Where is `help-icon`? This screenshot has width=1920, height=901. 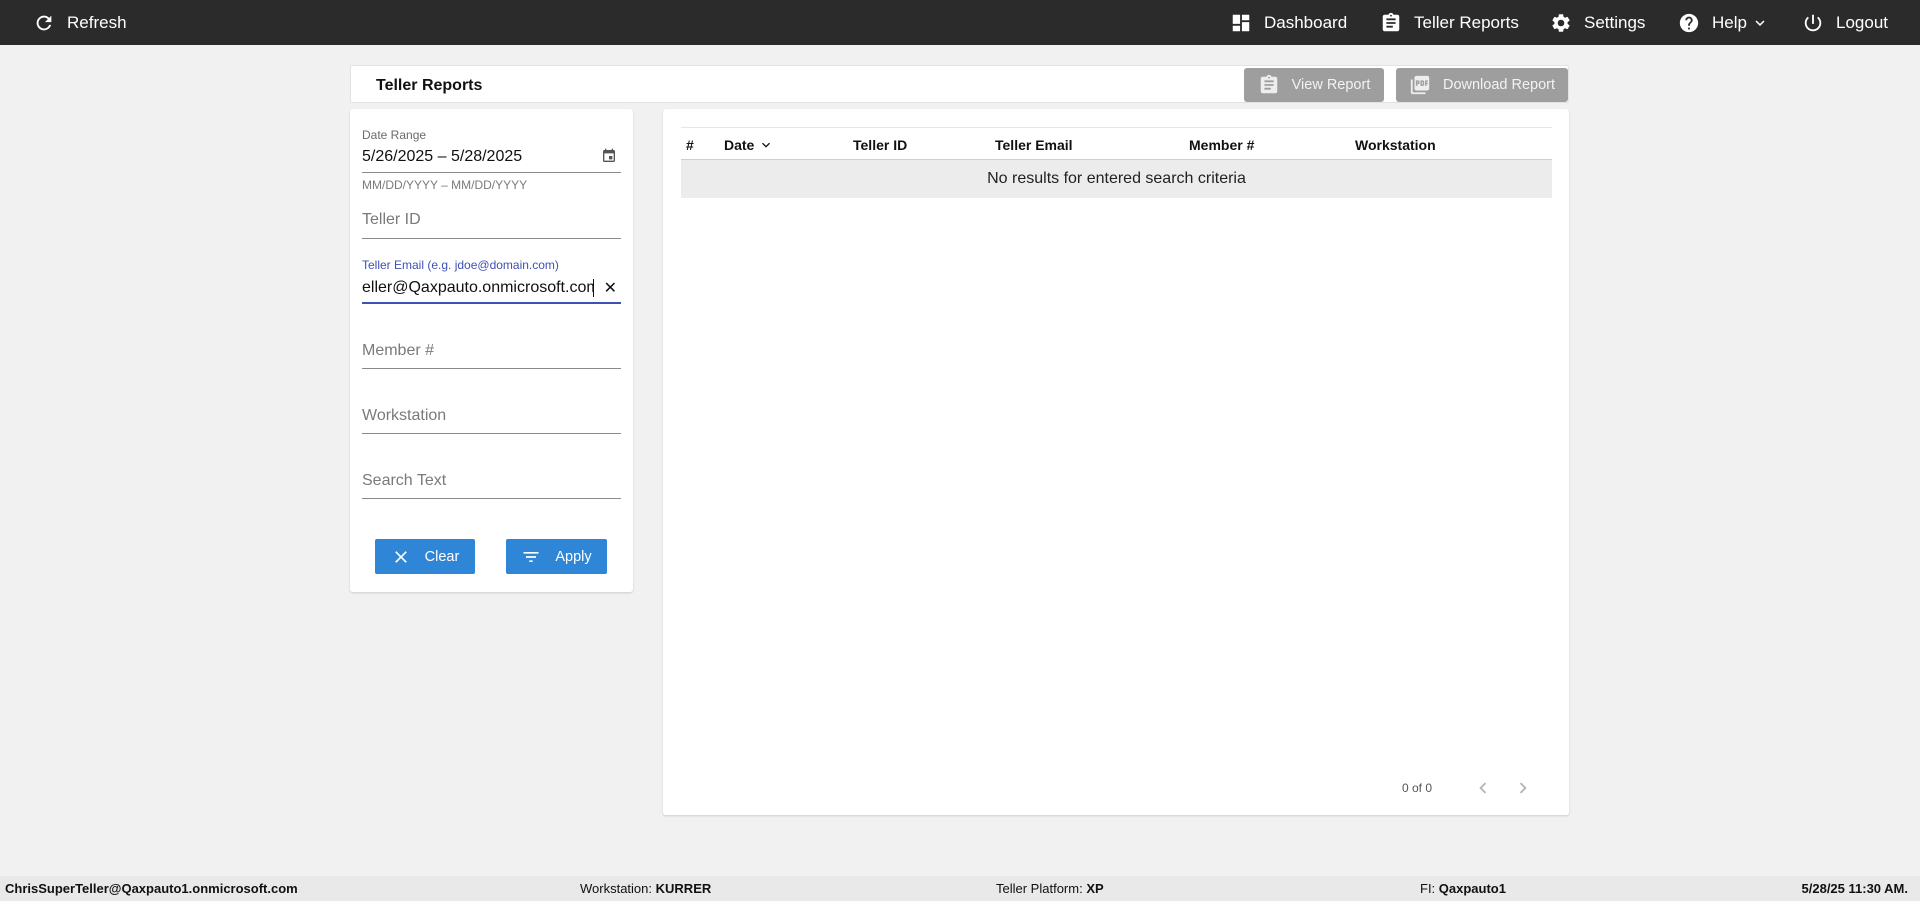
help-icon is located at coordinates (1689, 22).